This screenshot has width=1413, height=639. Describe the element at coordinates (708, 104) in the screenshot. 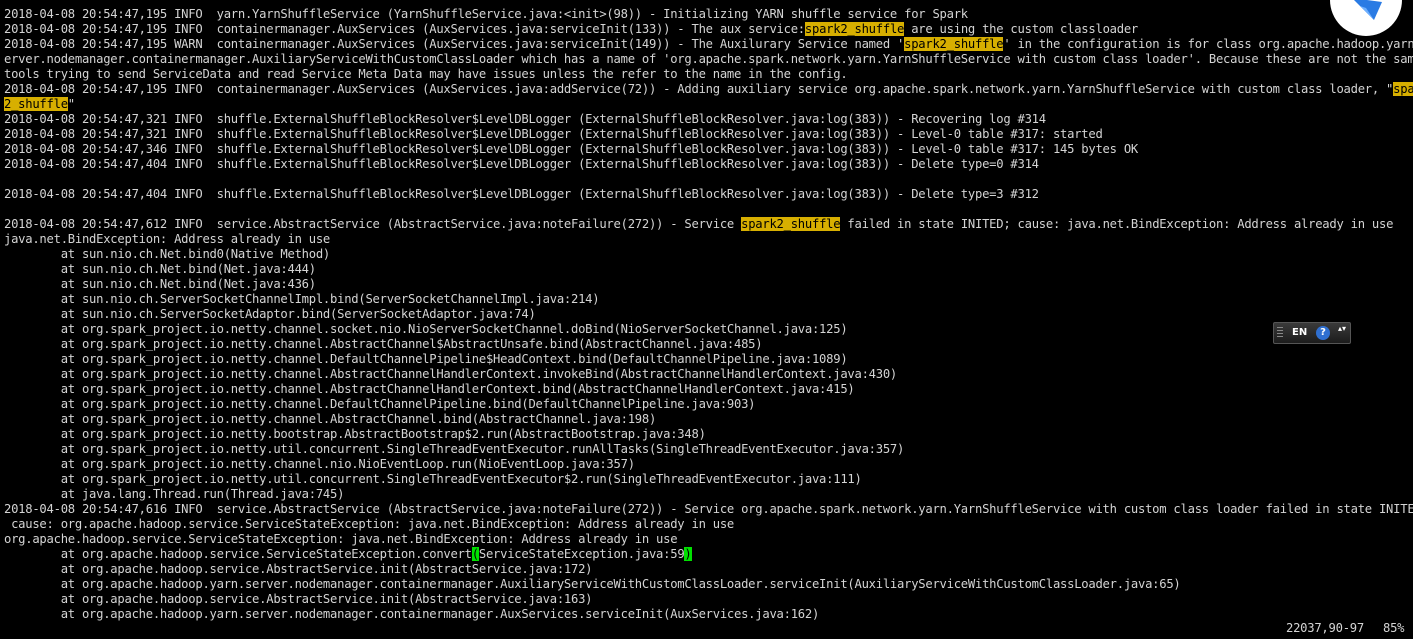

I see `terminal-line: 2_shuffle"` at that location.